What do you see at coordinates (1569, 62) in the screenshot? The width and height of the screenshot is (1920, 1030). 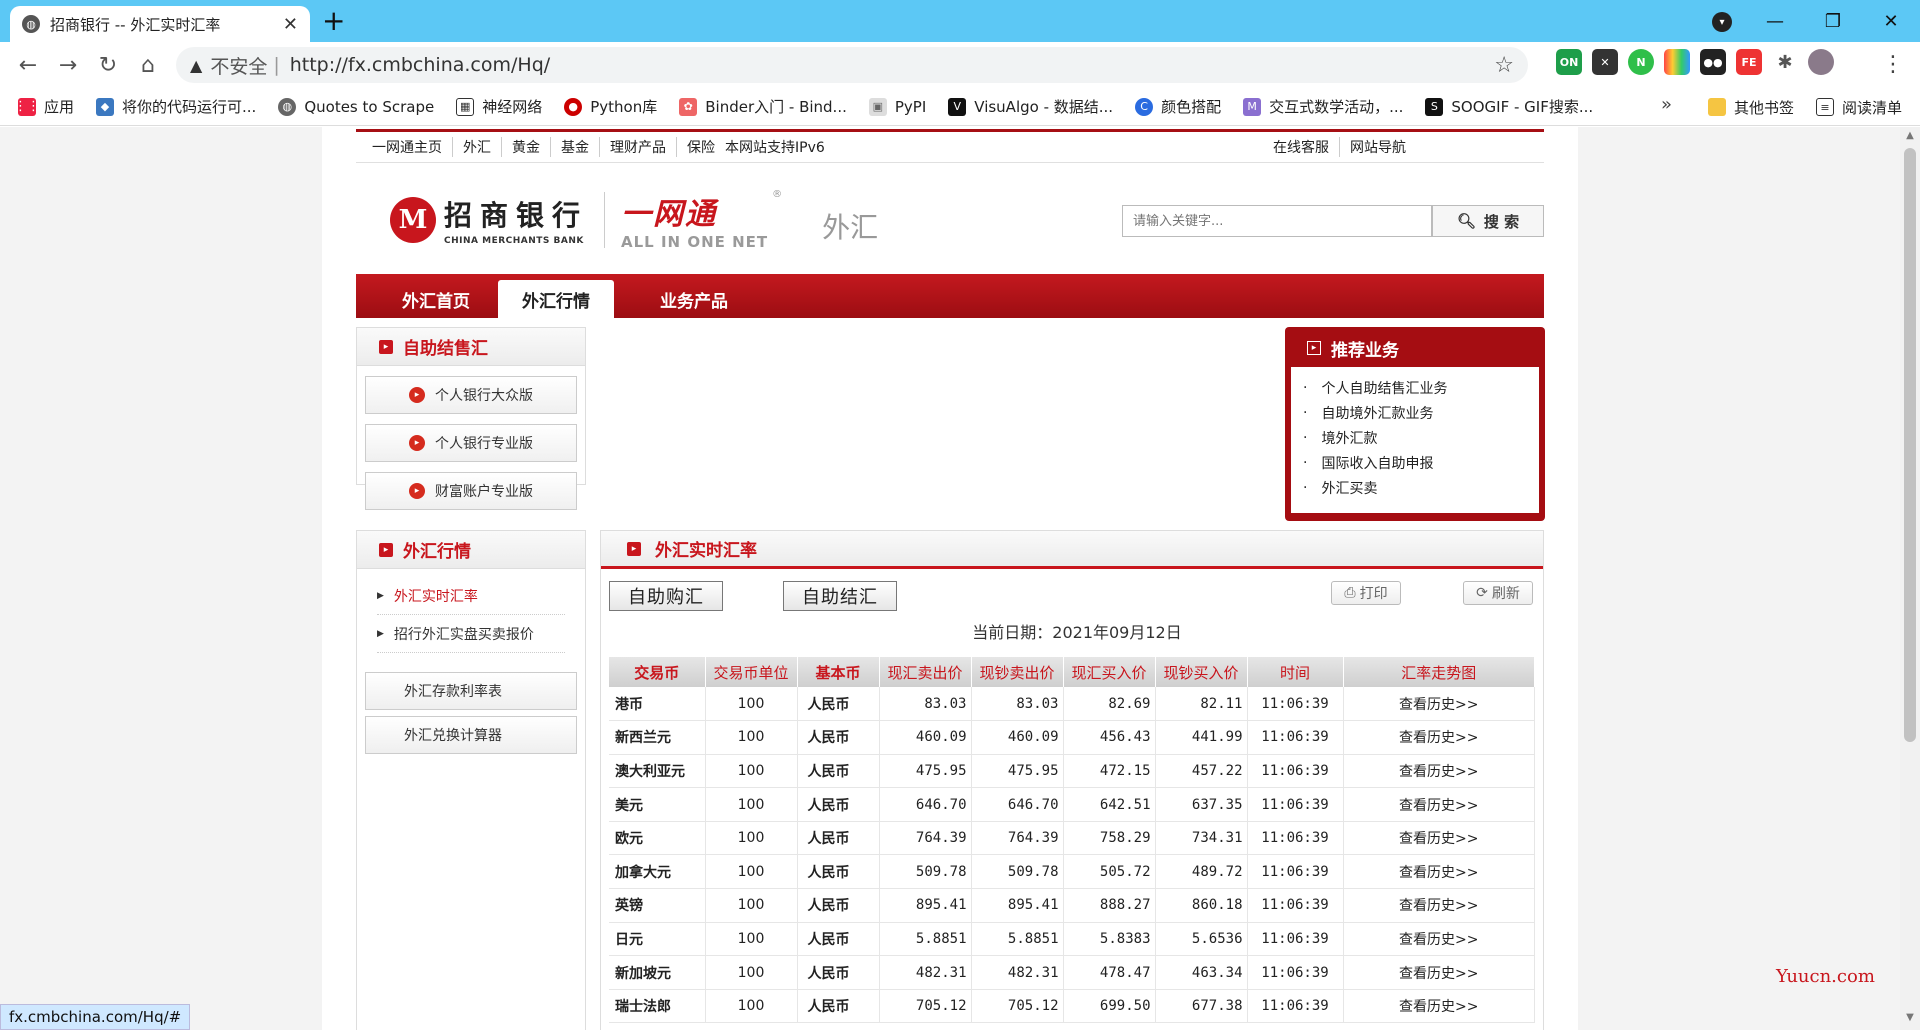 I see `extension-on-icon: ON` at bounding box center [1569, 62].